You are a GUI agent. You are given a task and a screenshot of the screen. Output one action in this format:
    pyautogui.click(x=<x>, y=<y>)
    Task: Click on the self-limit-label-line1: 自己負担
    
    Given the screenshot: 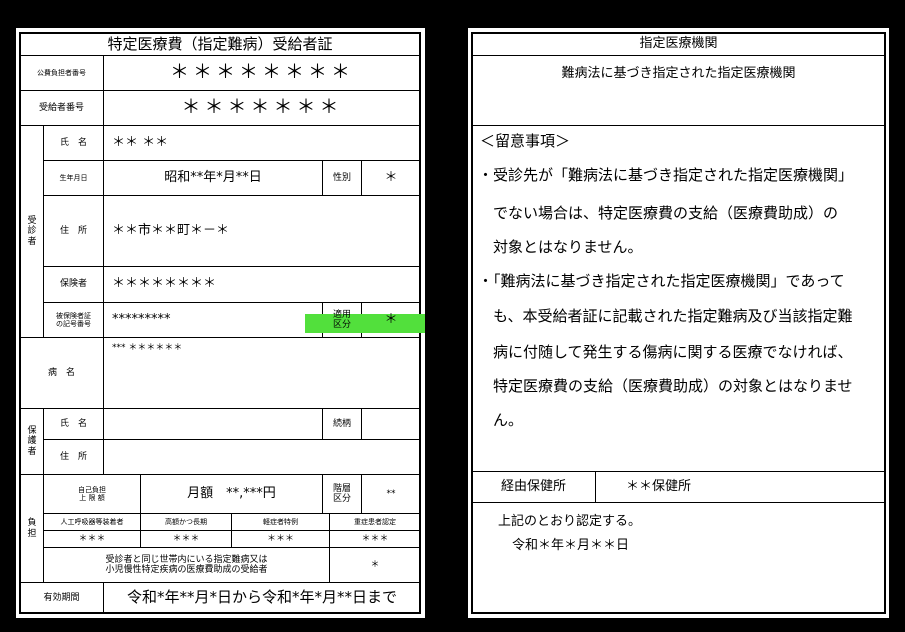 What is the action you would take?
    pyautogui.click(x=92, y=489)
    